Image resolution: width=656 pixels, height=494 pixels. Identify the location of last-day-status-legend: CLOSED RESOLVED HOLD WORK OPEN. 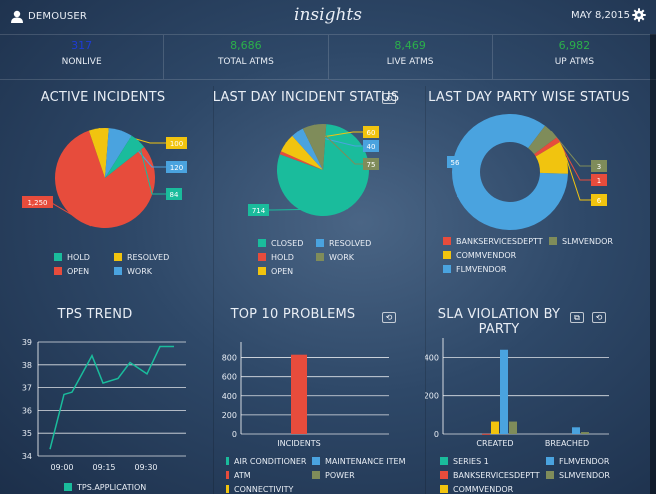
(314, 257).